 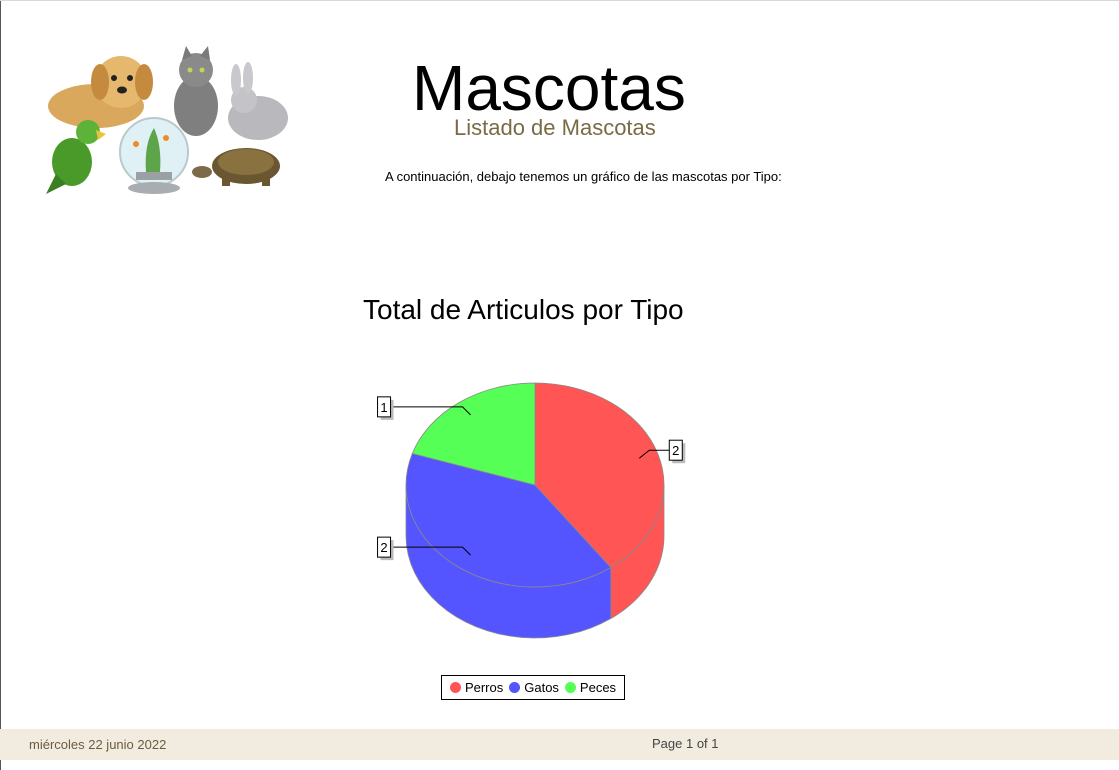 I want to click on legend-item-perros: Perros, so click(x=476, y=687).